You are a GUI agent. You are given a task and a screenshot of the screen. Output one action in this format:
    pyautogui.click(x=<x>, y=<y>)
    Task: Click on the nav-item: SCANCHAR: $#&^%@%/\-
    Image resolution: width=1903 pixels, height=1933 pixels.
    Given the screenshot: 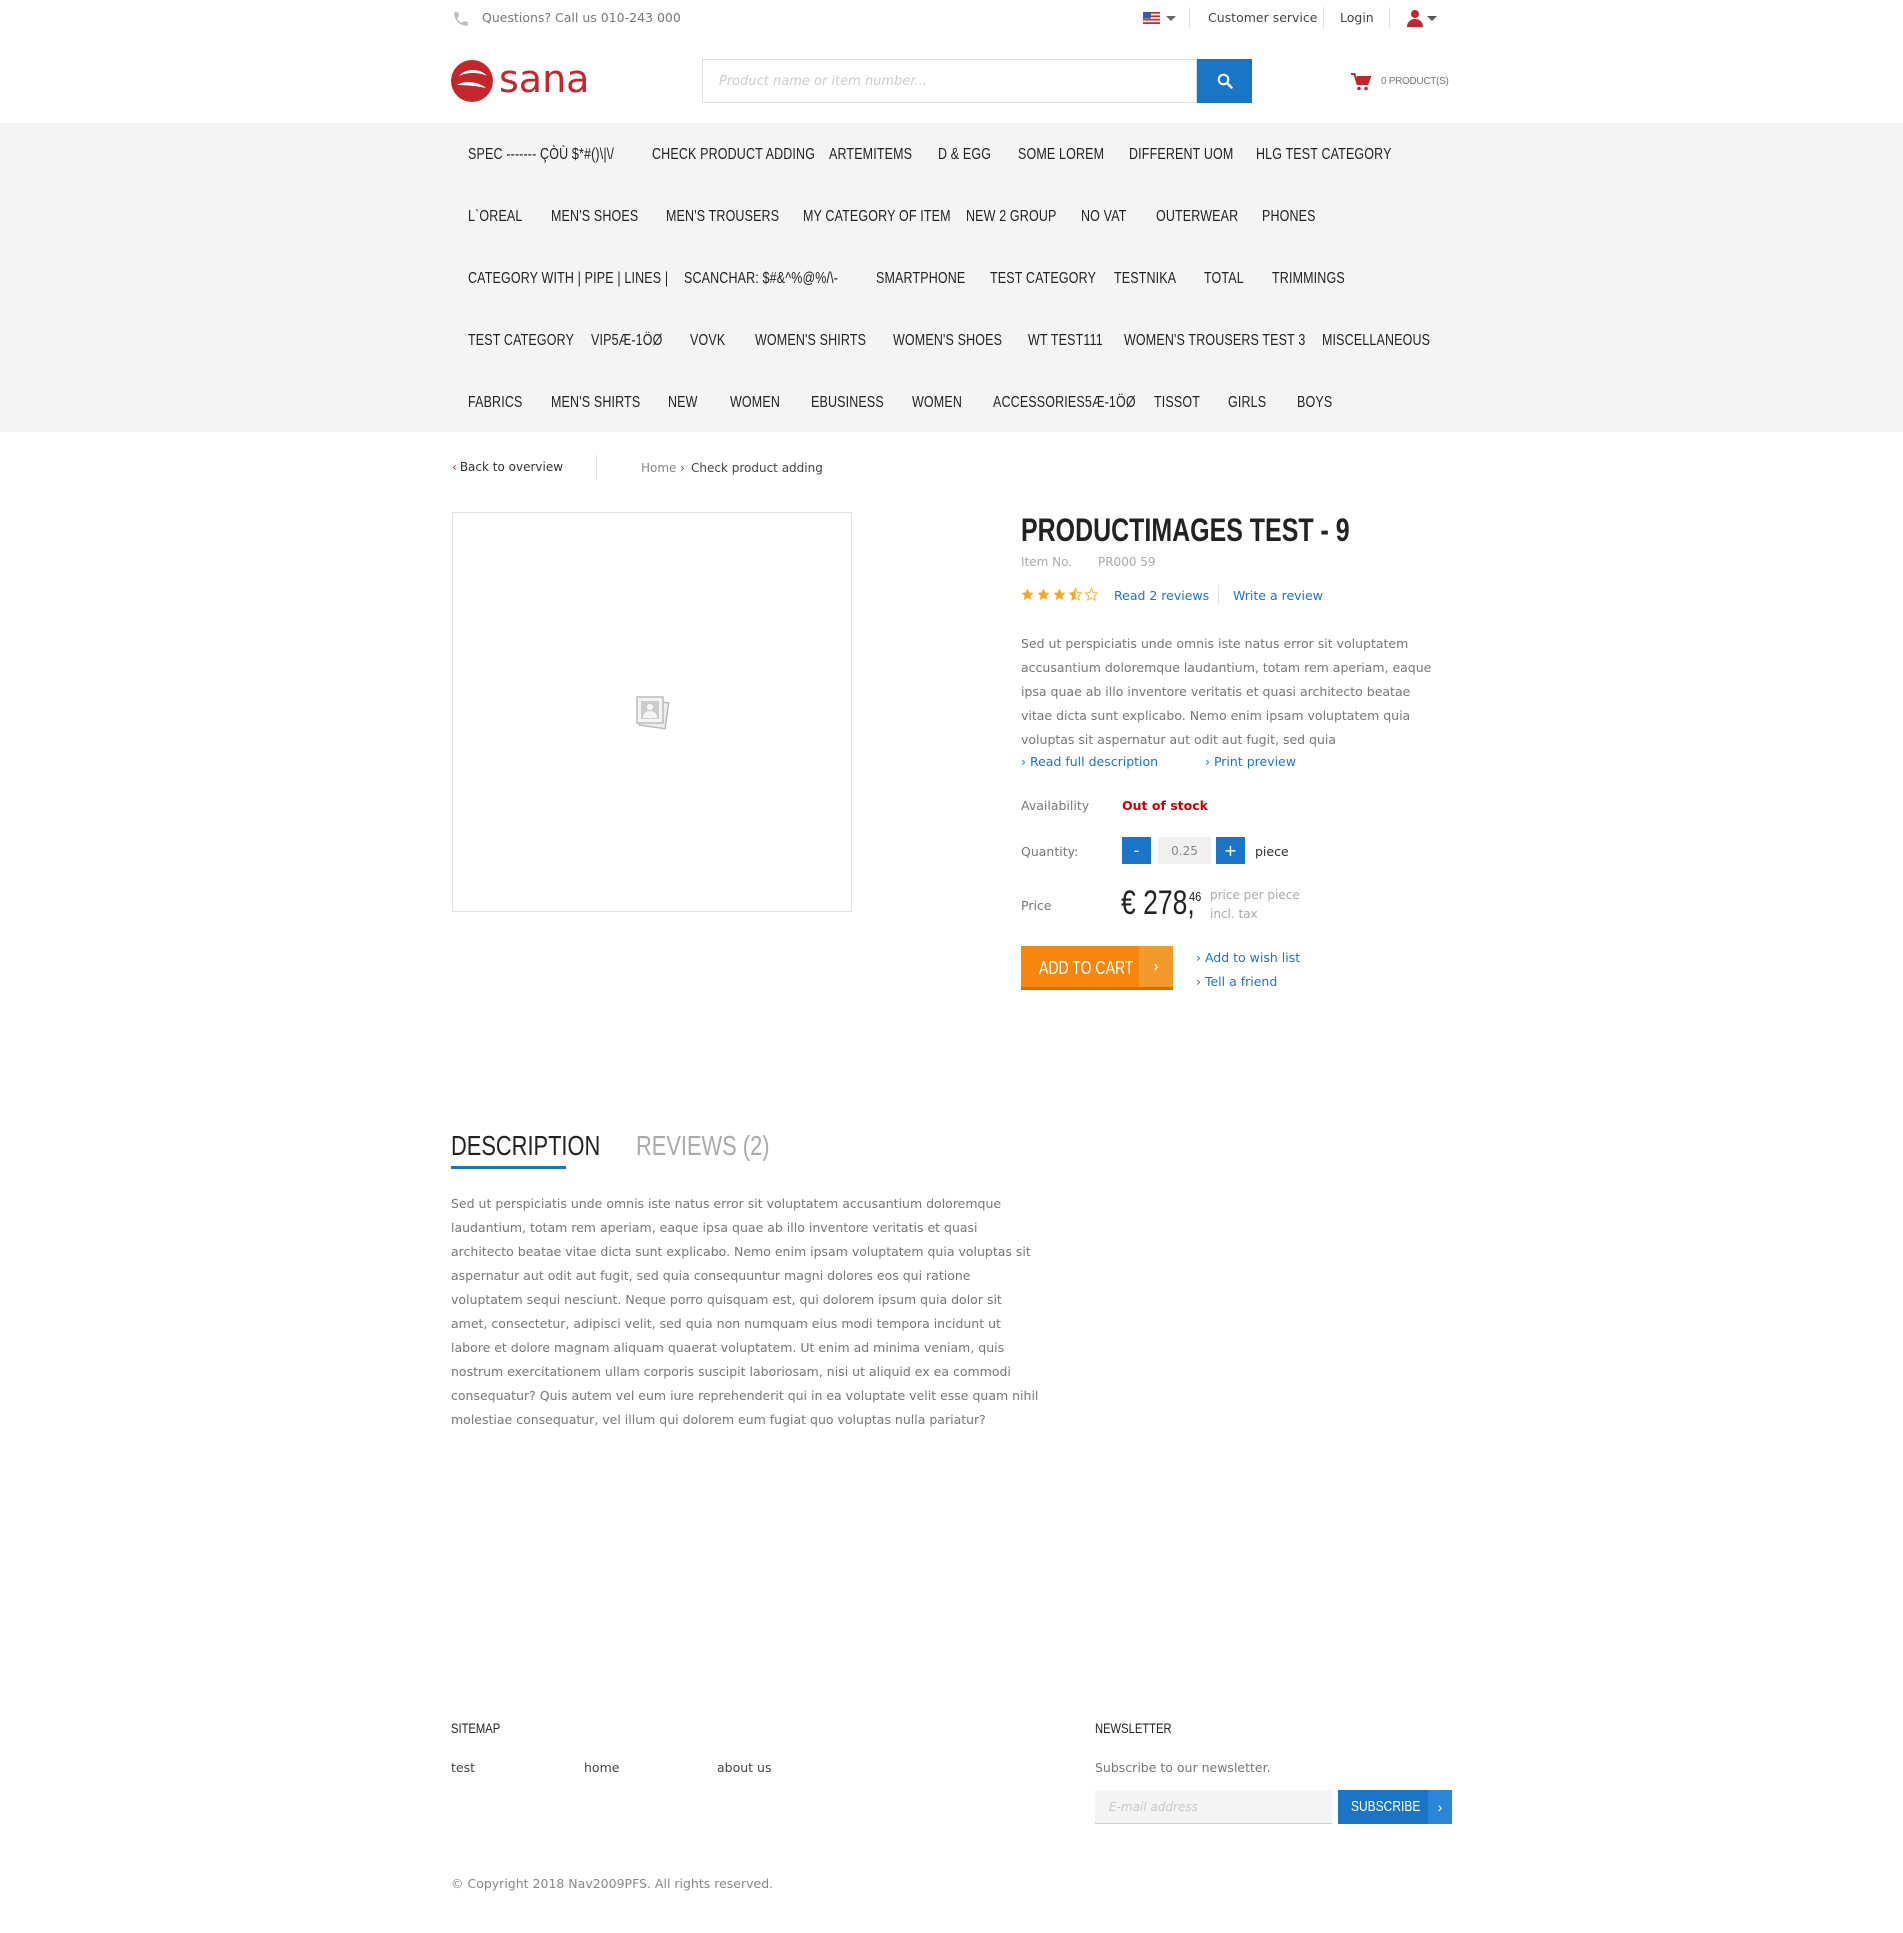 What is the action you would take?
    pyautogui.click(x=761, y=279)
    